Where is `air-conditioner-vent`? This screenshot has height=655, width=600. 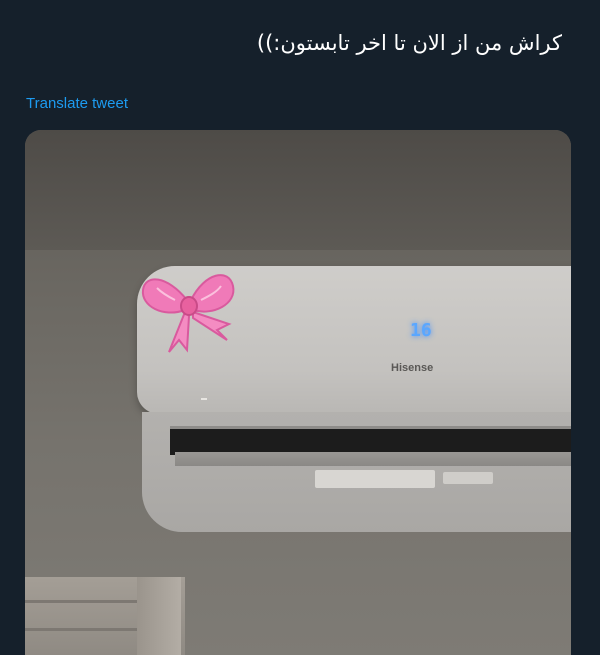
air-conditioner-vent is located at coordinates (370, 440).